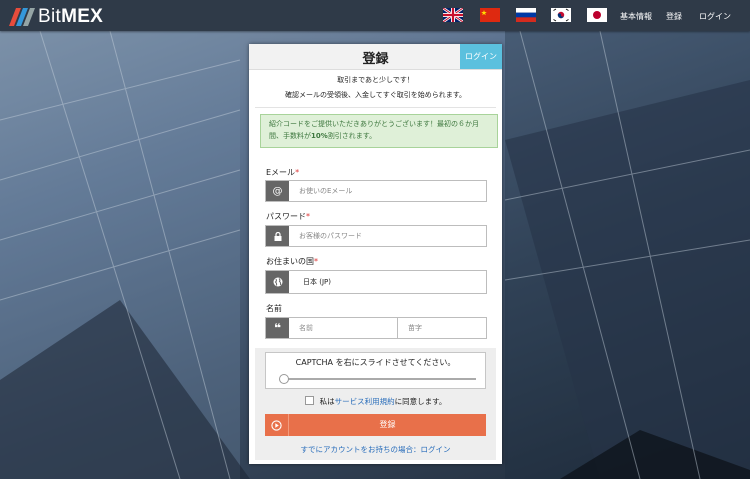 Image resolution: width=750 pixels, height=479 pixels. I want to click on captcha-slider-handle, so click(284, 379).